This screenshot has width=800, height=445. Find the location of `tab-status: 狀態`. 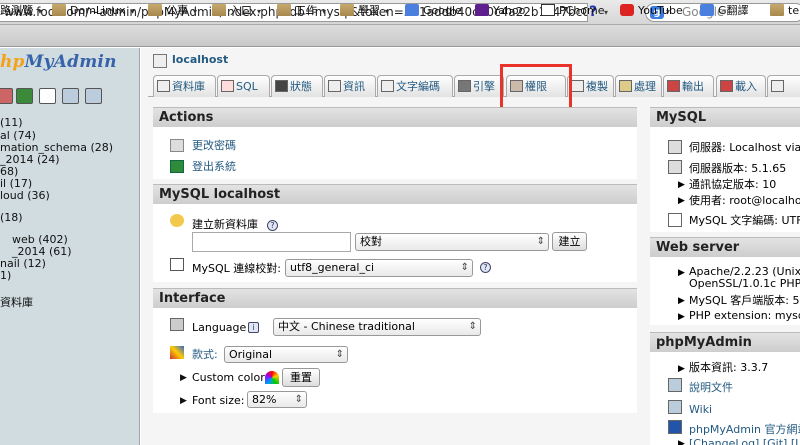

tab-status: 狀態 is located at coordinates (297, 86).